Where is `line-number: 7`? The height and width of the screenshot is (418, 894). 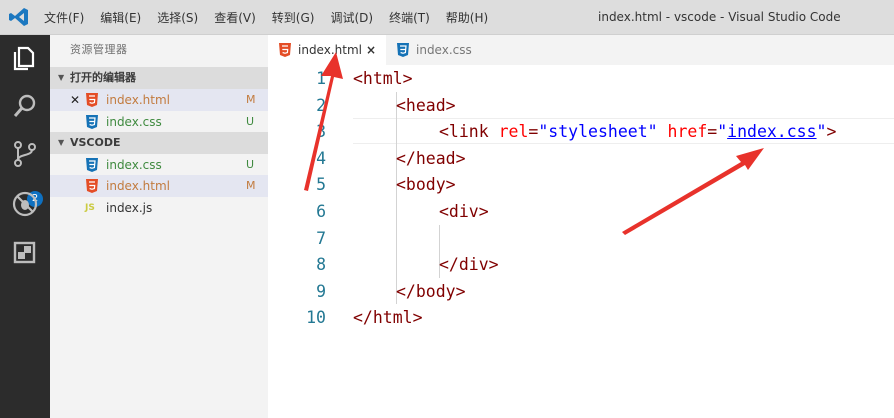 line-number: 7 is located at coordinates (321, 238).